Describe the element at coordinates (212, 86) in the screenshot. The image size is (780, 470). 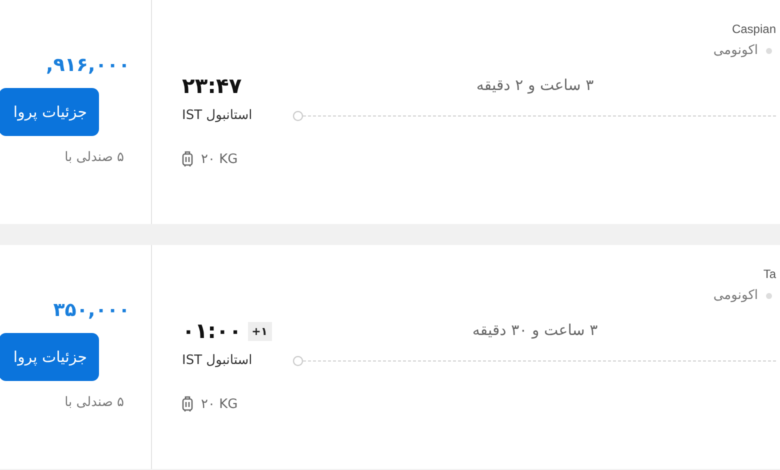
I see `arrival-time: ۲۳:۴۷` at that location.